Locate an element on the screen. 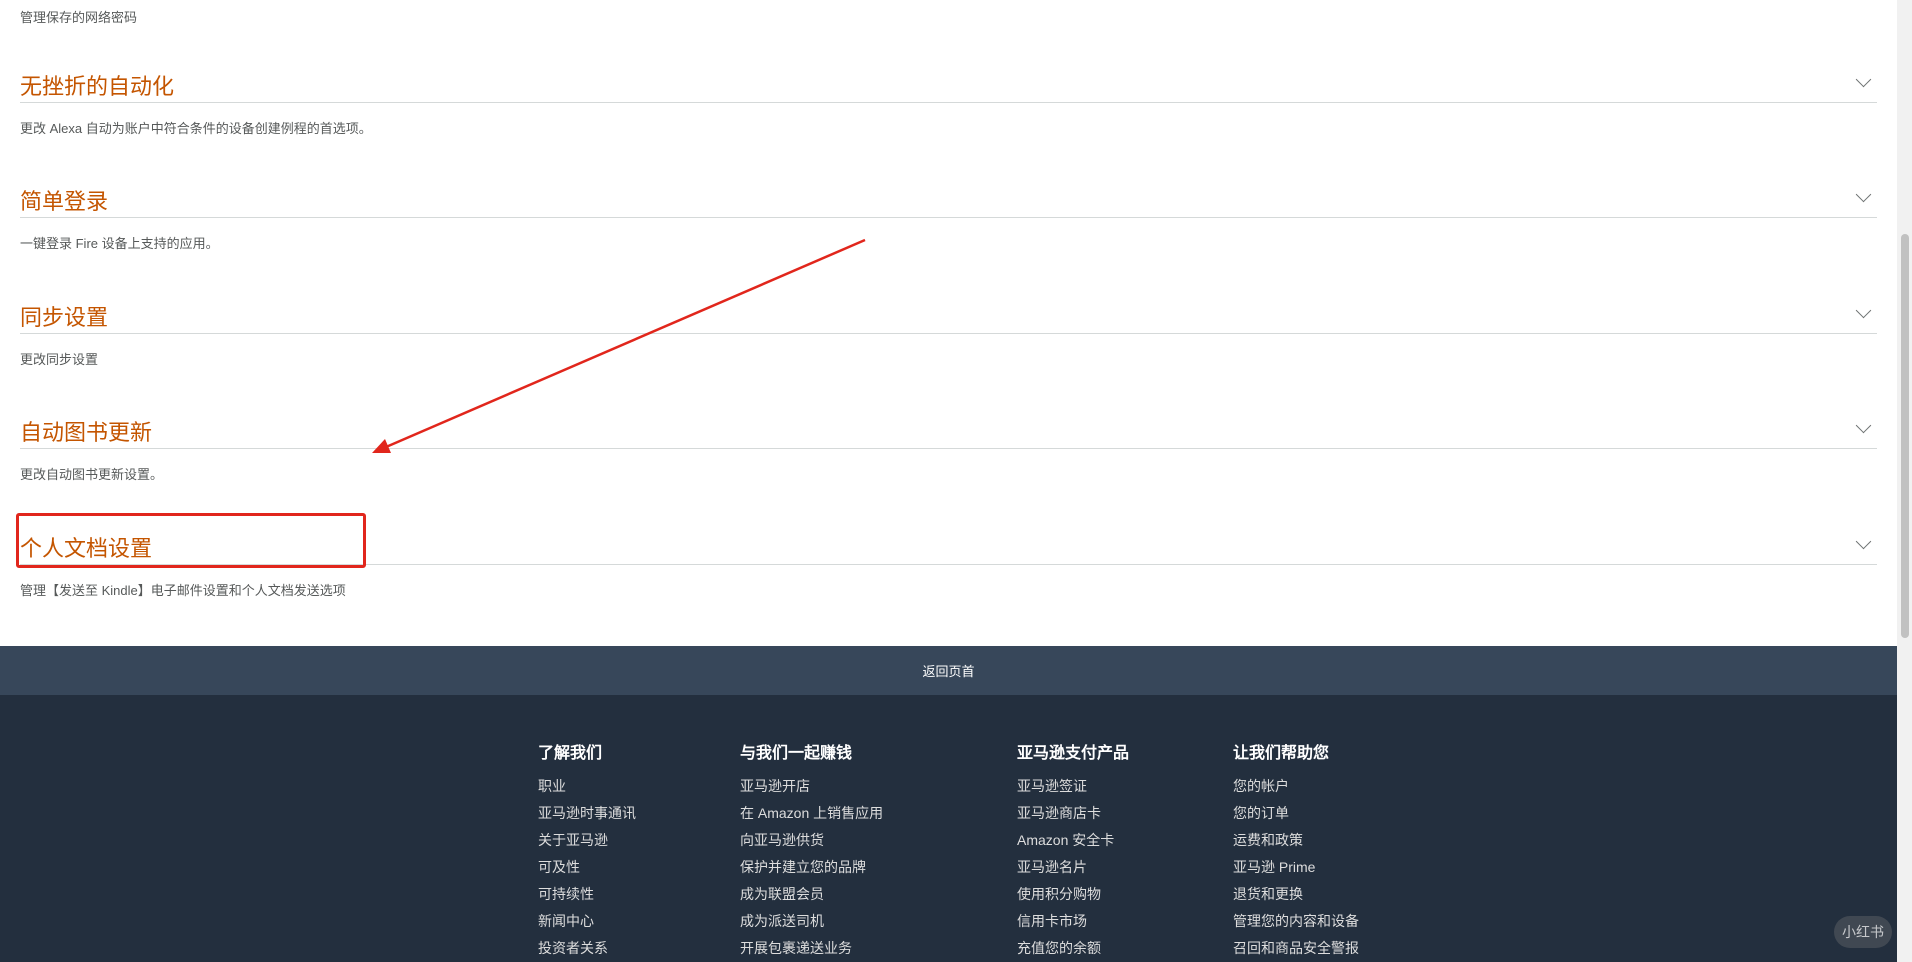 The image size is (1912, 962). footer-link: 充值您的余额 is located at coordinates (1073, 948).